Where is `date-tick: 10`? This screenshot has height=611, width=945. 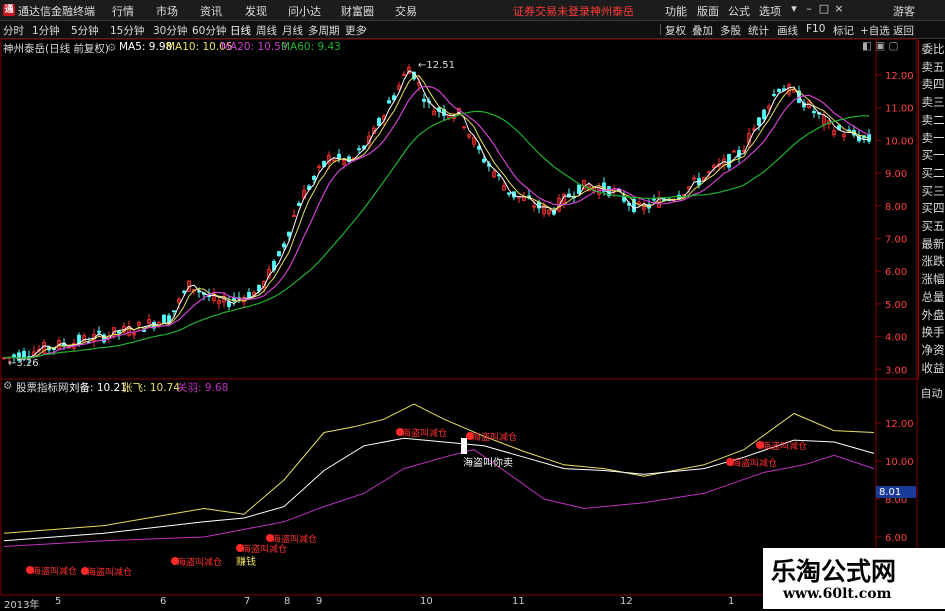
date-tick: 10 is located at coordinates (426, 601).